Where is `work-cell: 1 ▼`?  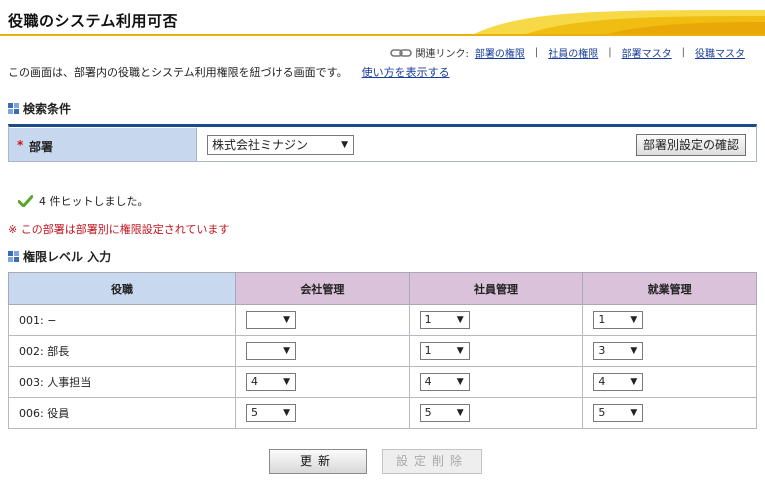 work-cell: 1 ▼ is located at coordinates (669, 320).